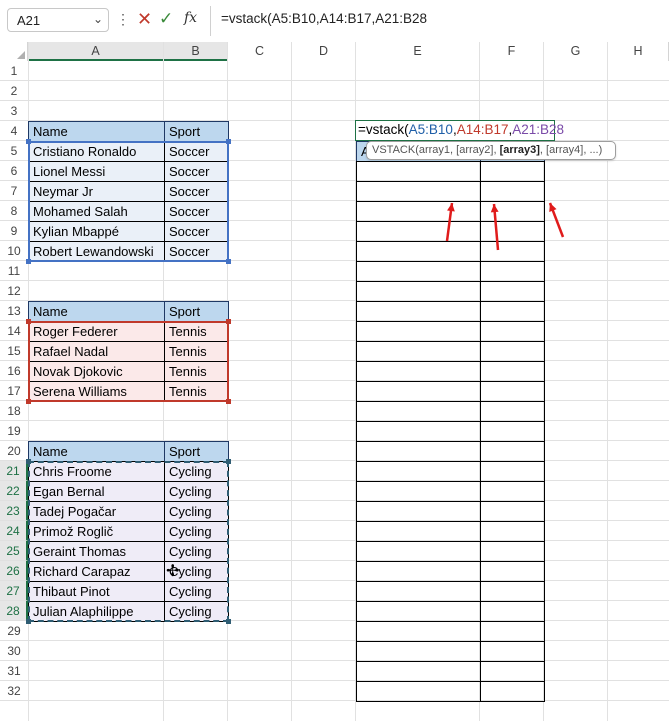  Describe the element at coordinates (14, 471) in the screenshot. I see `row-header-21: 21` at that location.